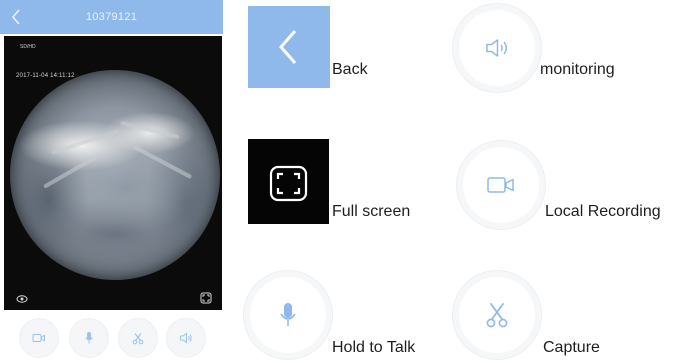  Describe the element at coordinates (374, 347) in the screenshot. I see `hold-to-talk-label: Hold to Talk` at that location.